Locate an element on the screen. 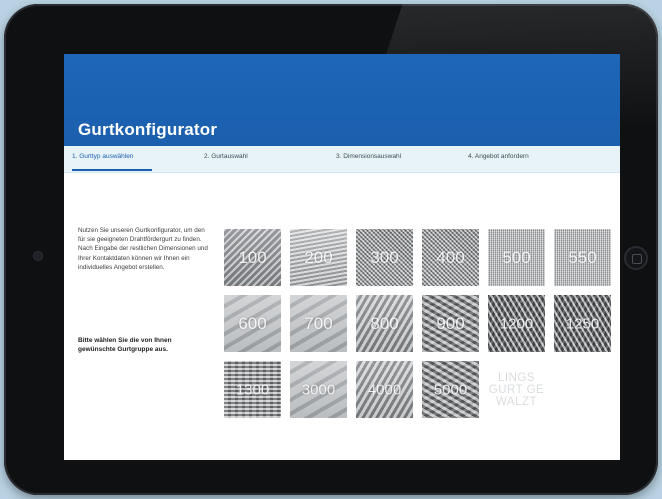 Image resolution: width=662 pixels, height=499 pixels. belt-group-label: 5000 is located at coordinates (450, 389).